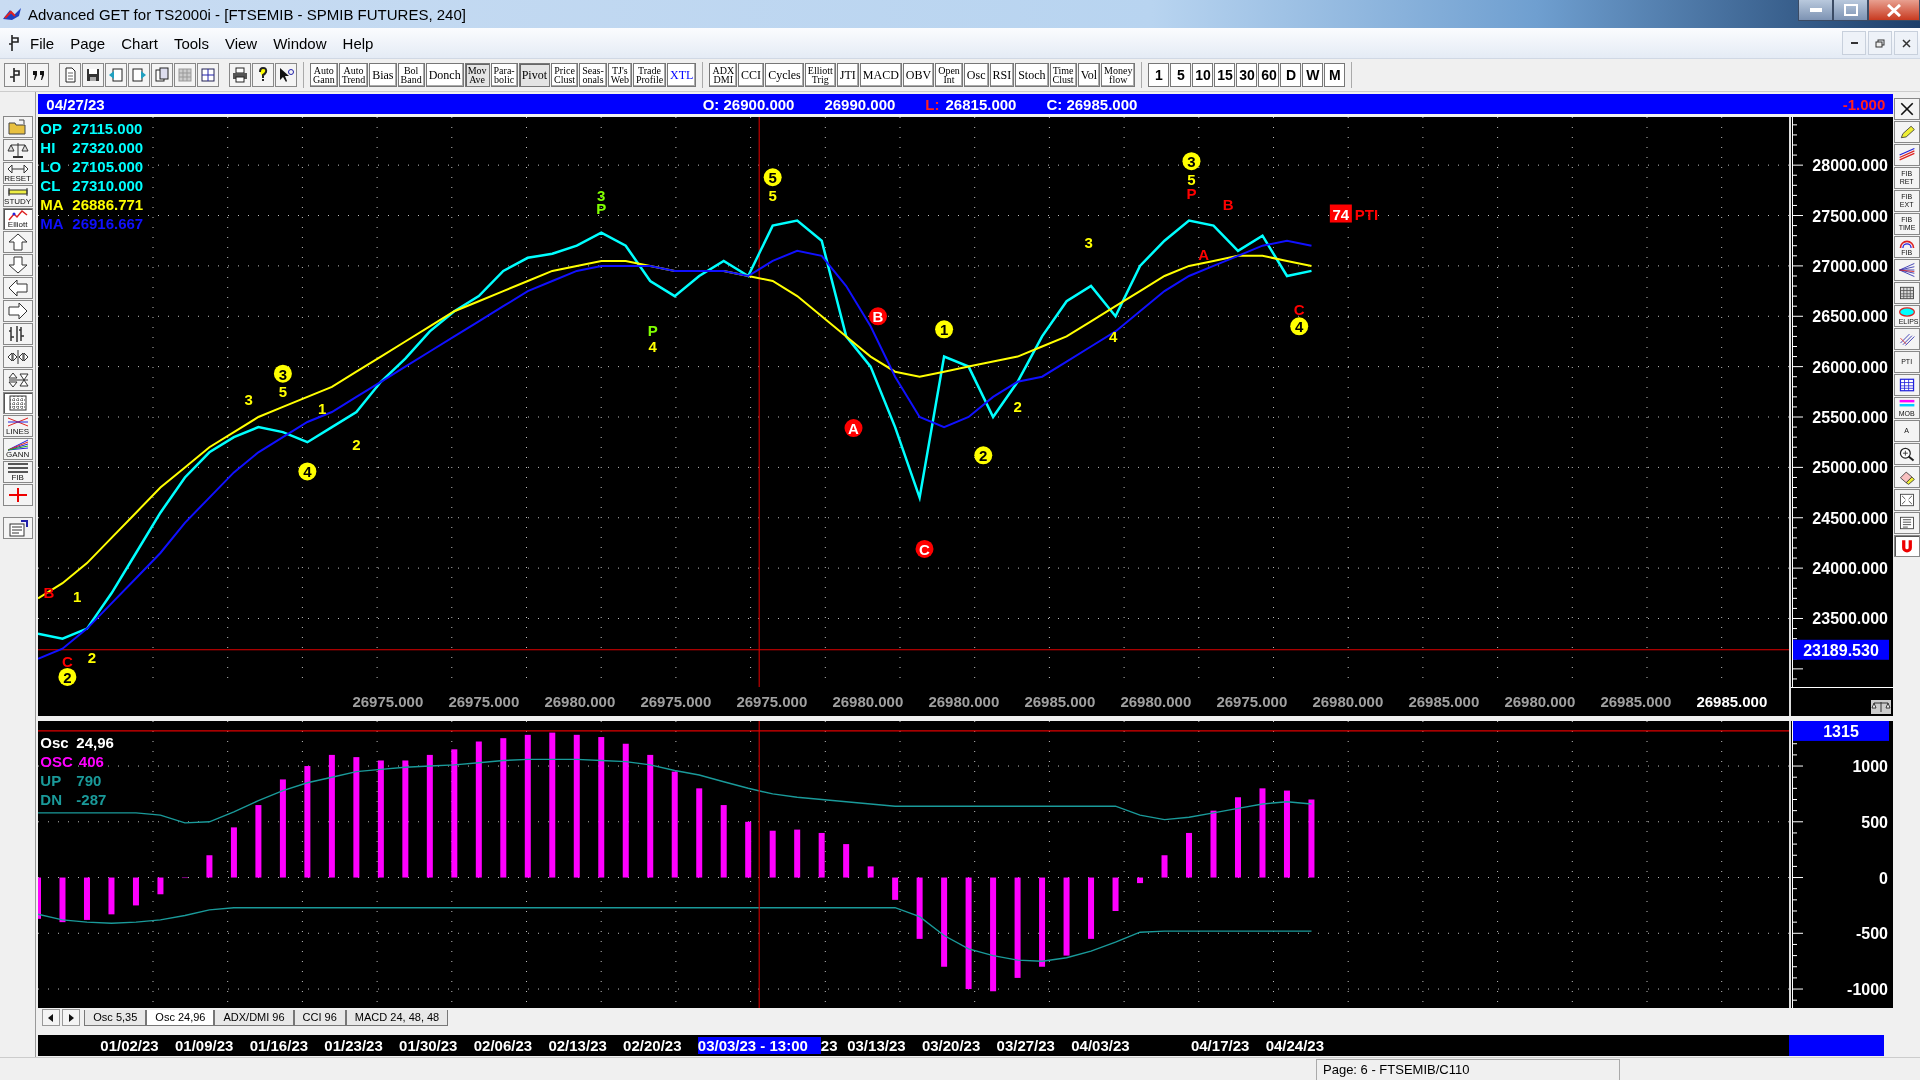  Describe the element at coordinates (319, 1018) in the screenshot. I see `indicator-tab: CCI 96` at that location.